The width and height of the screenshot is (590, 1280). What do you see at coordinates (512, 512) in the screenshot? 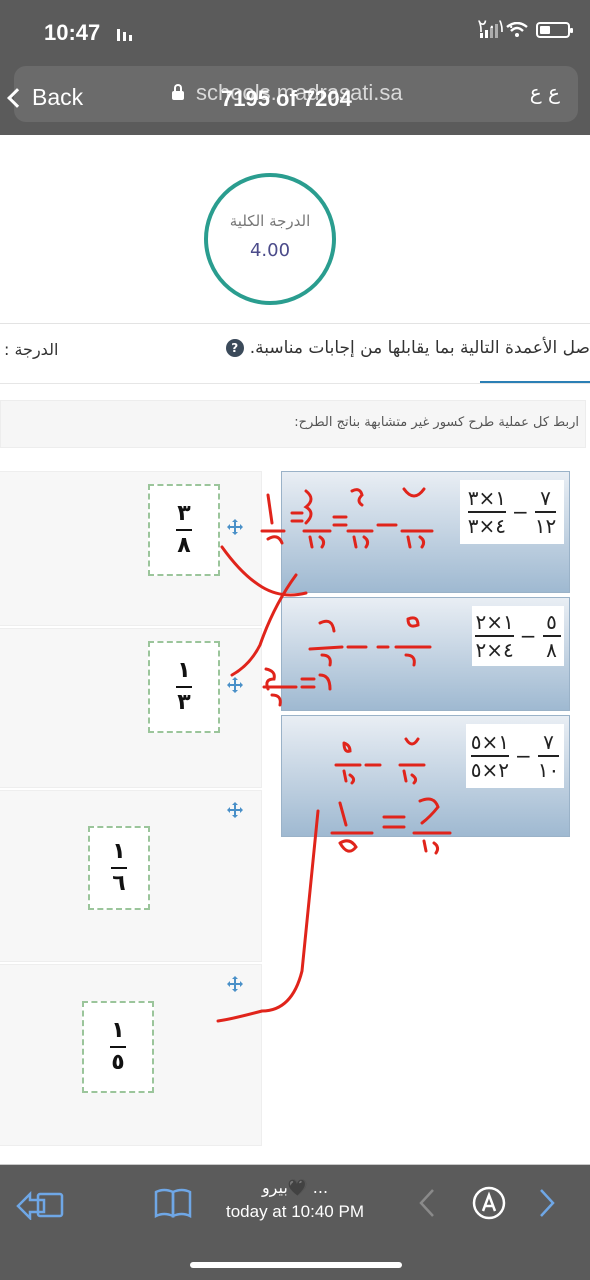
I see `question-expression: ١×٣ ٤×٣ − ٧ ١٢` at bounding box center [512, 512].